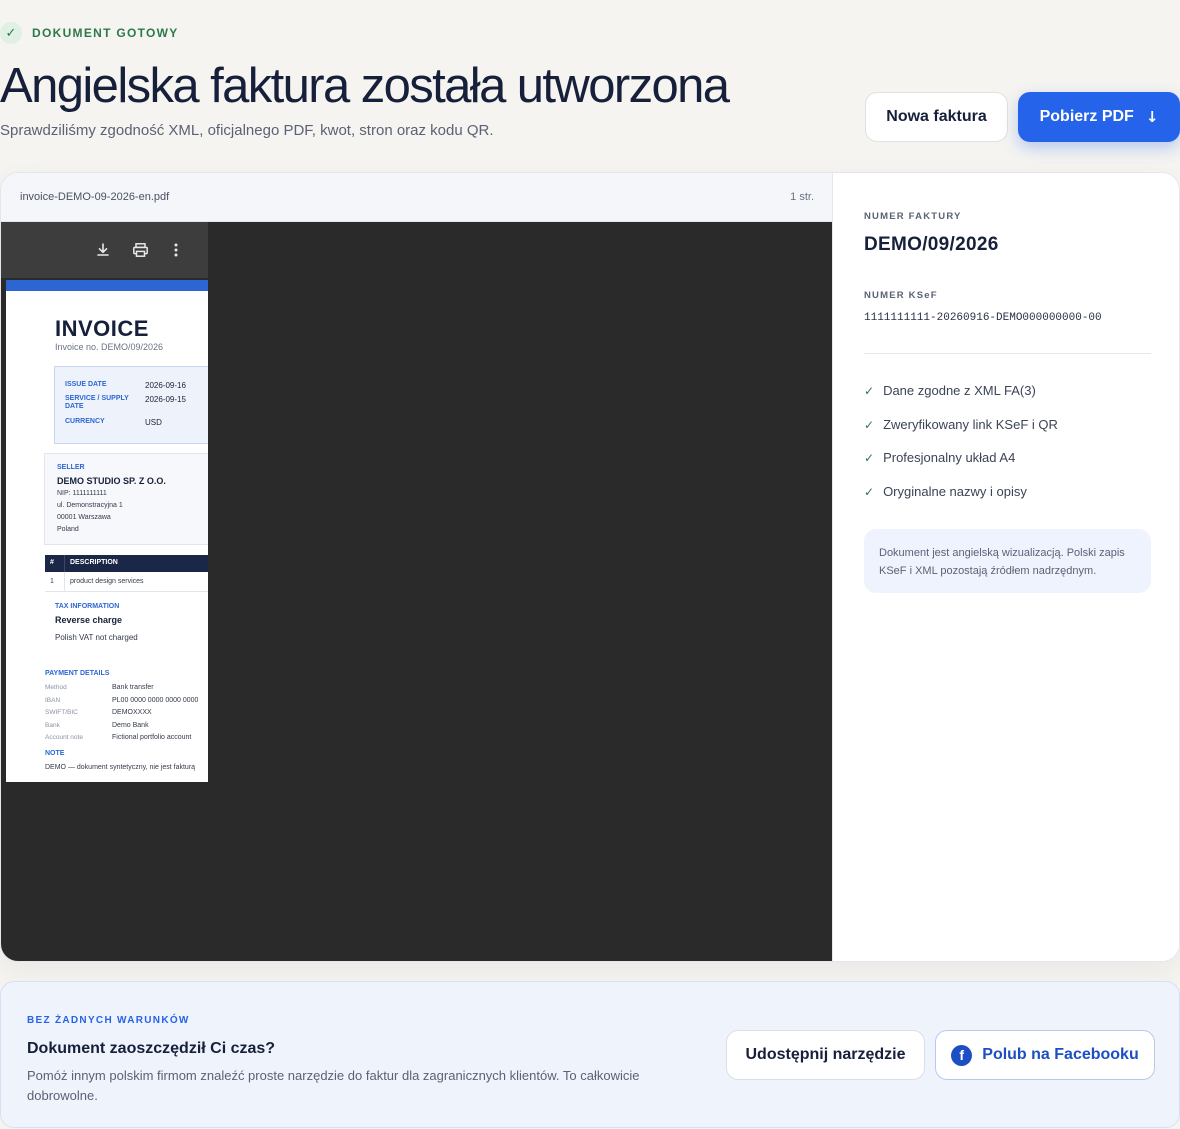 The height and width of the screenshot is (1129, 1180). I want to click on meta-label: ISSUE DATE, so click(86, 384).